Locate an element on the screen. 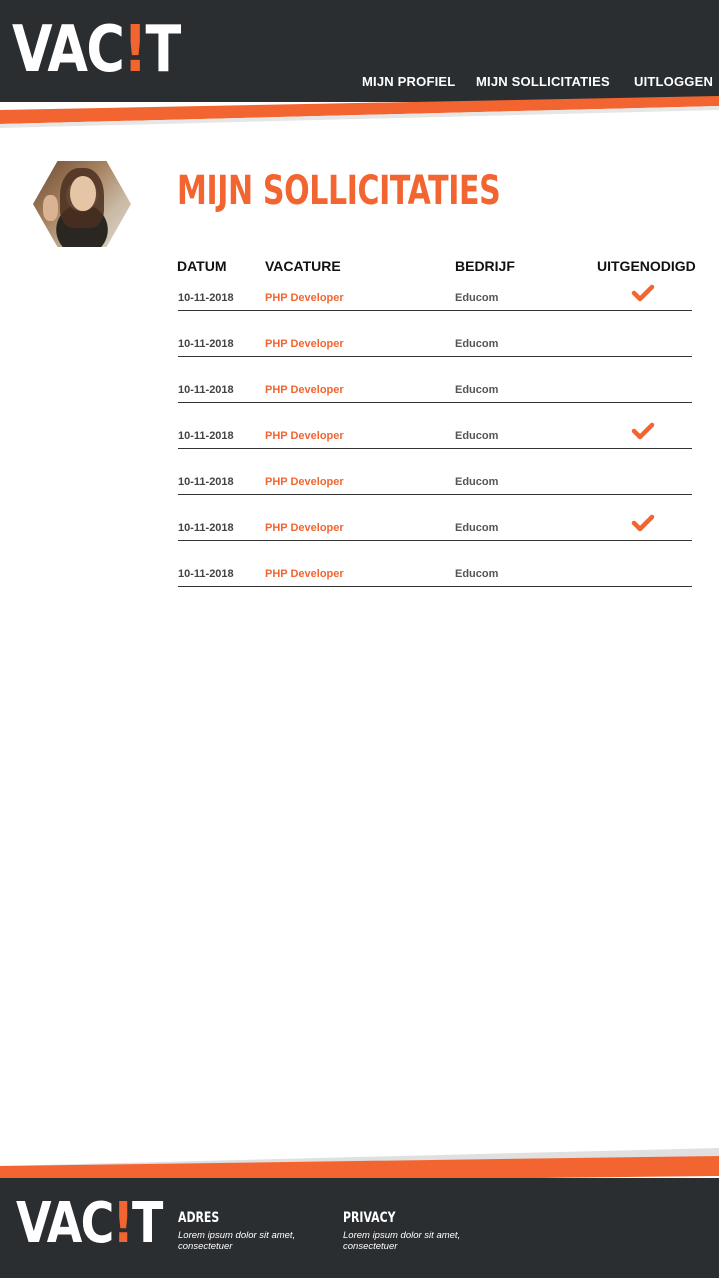 The height and width of the screenshot is (1278, 719). column-header-uitgenodigd: UITGENODIGD is located at coordinates (646, 266).